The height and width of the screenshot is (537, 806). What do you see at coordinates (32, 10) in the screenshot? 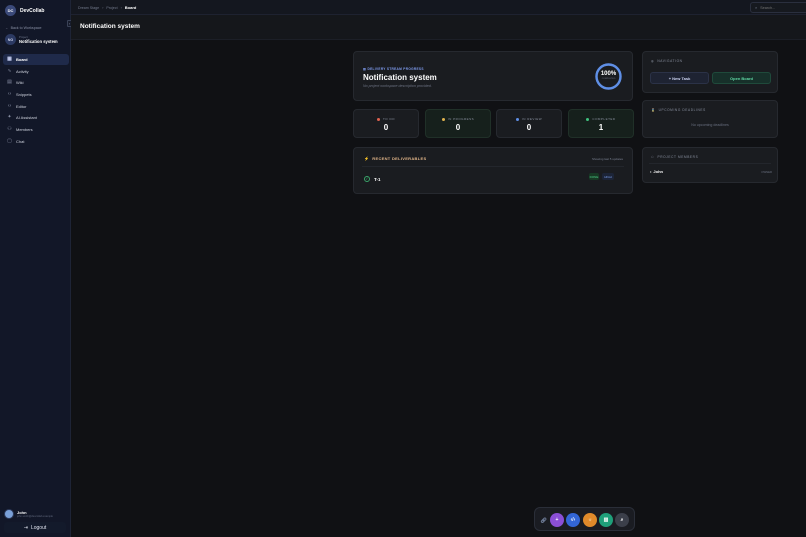
I see `brand-name: DevCollab` at bounding box center [32, 10].